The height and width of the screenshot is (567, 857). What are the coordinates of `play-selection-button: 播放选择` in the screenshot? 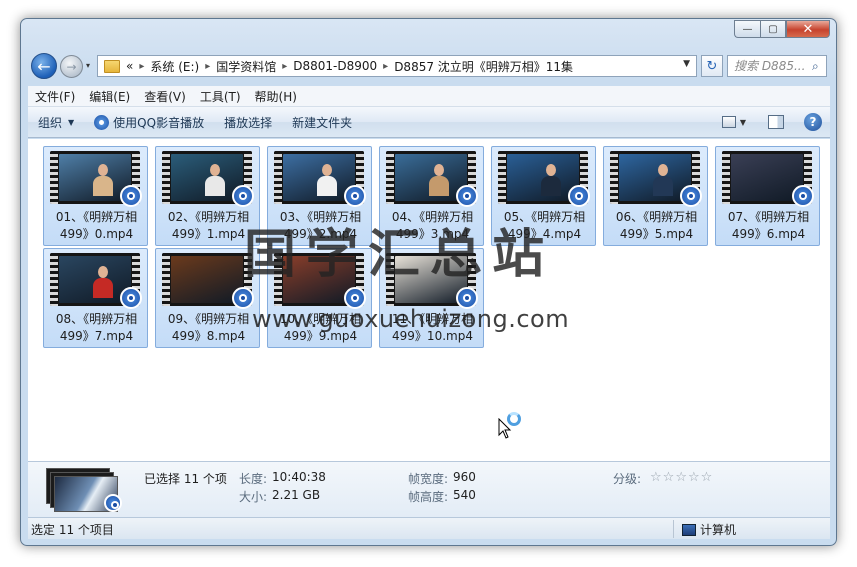 It's located at (248, 122).